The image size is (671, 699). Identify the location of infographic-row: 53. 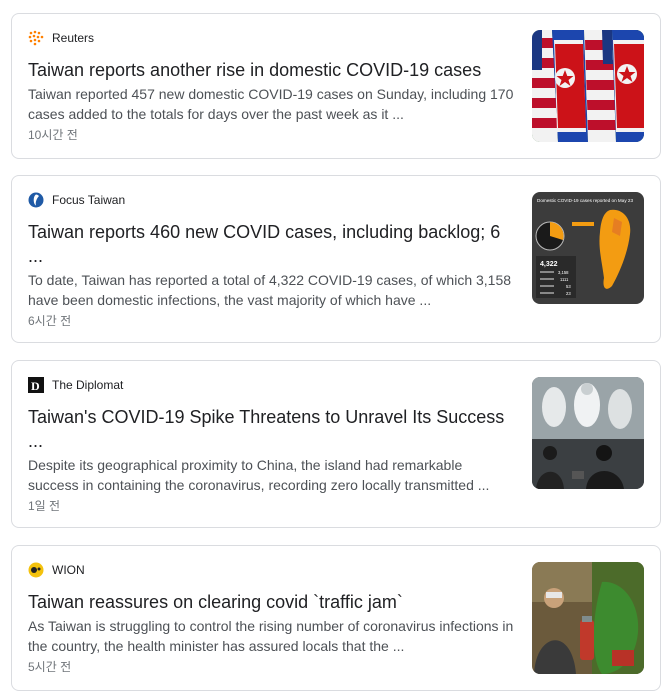
(568, 286).